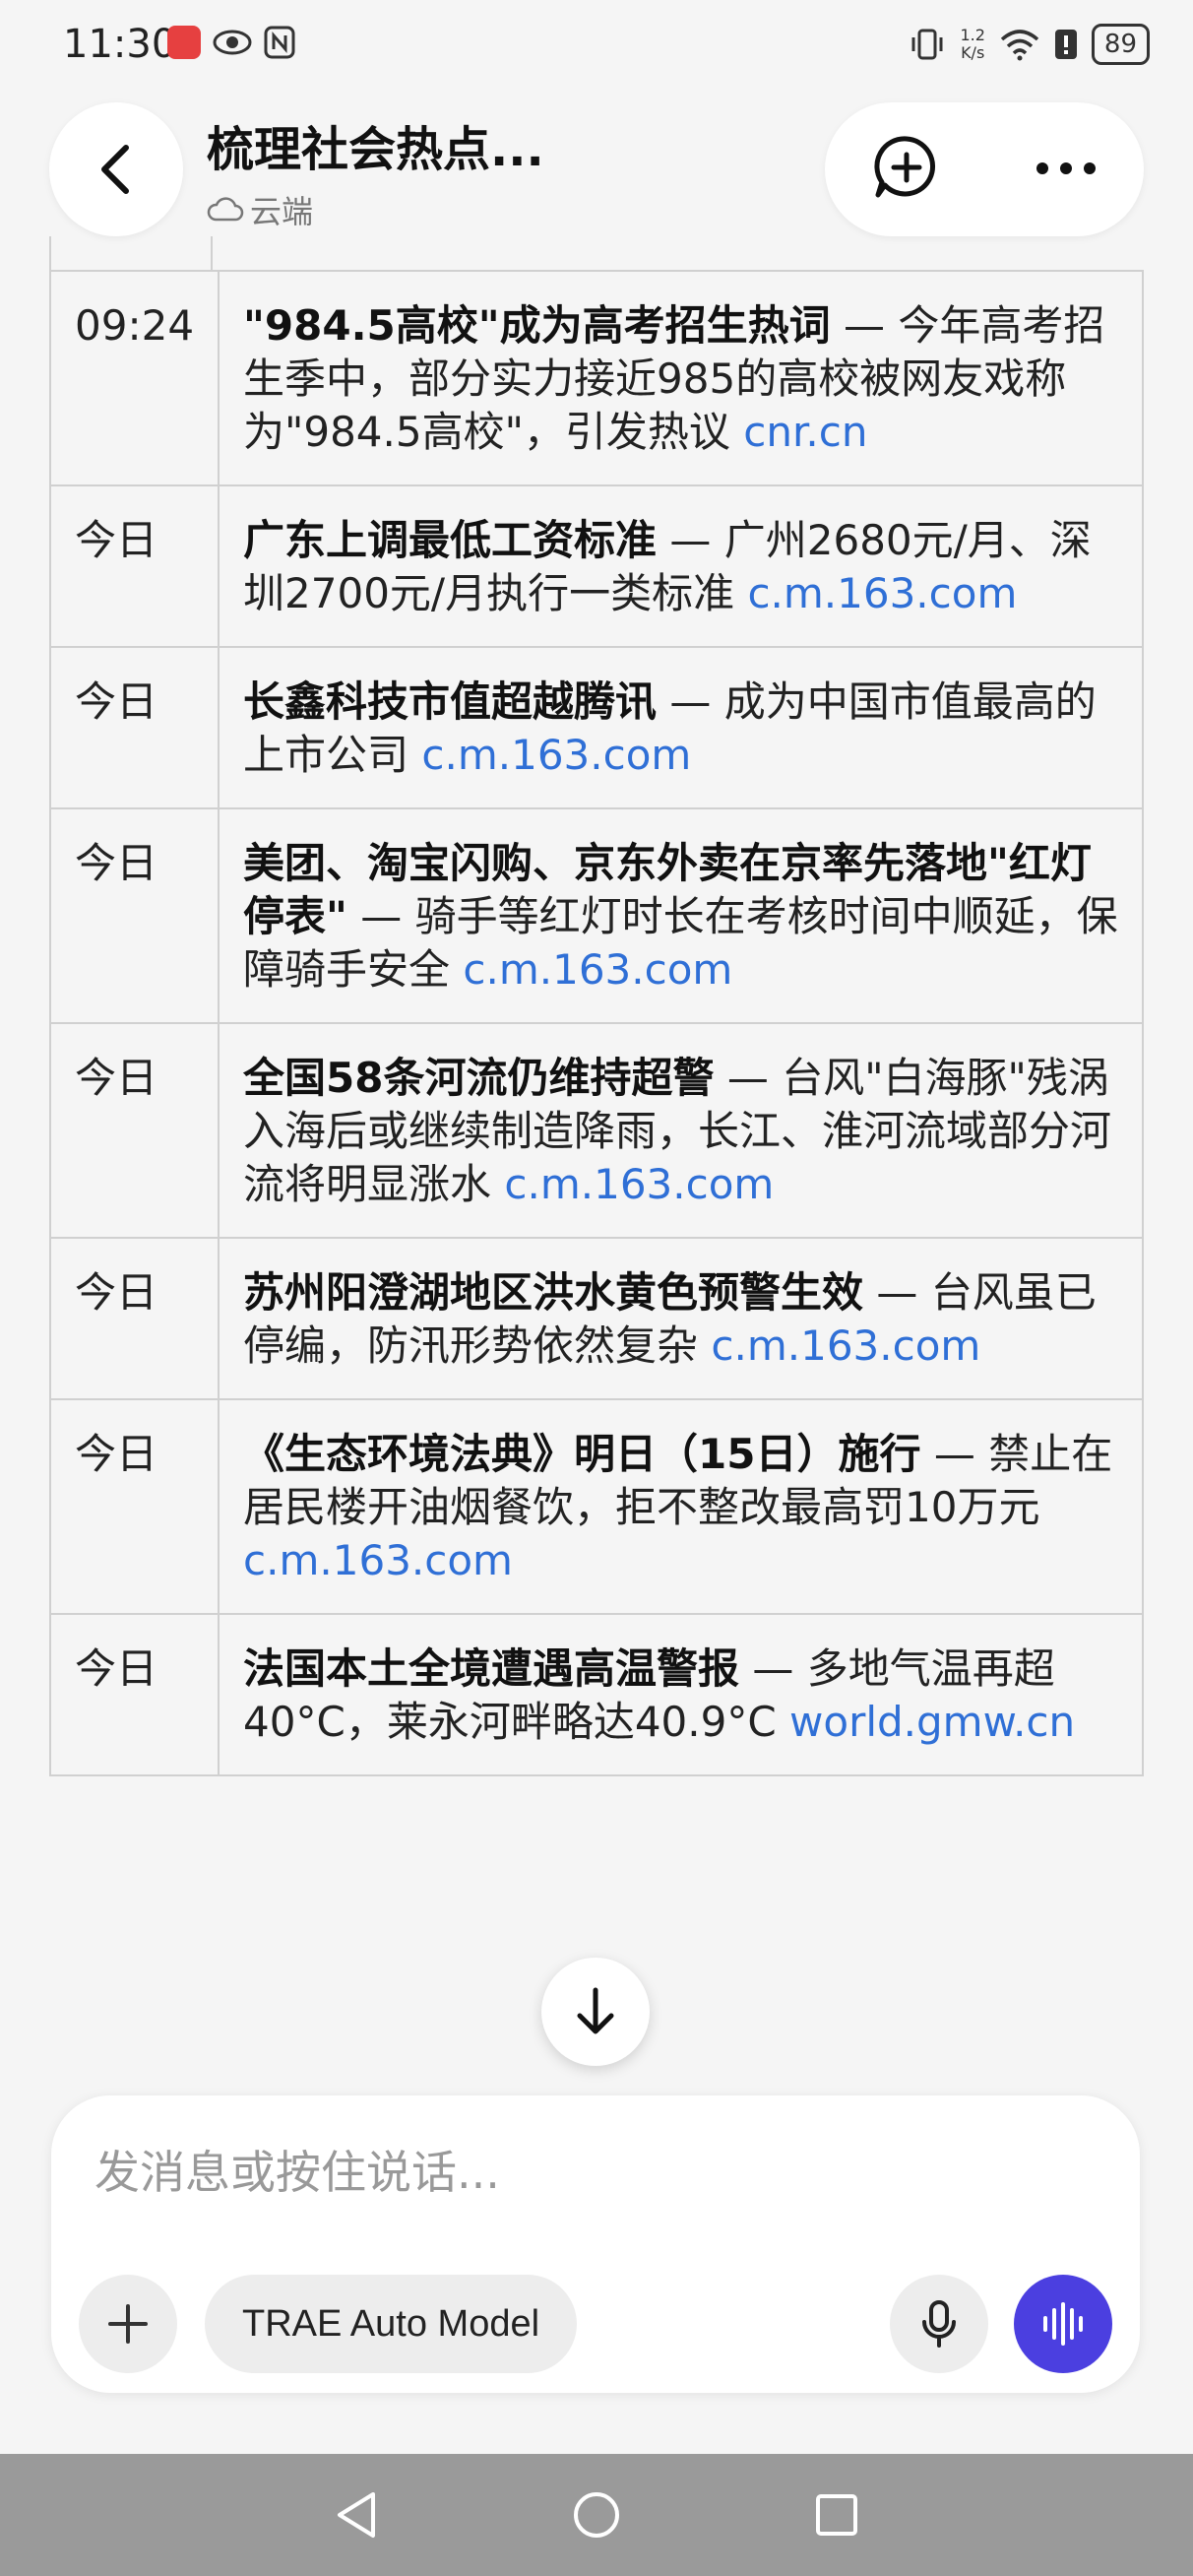 This screenshot has width=1193, height=2576. Describe the element at coordinates (553, 1292) in the screenshot. I see `news-headline: 苏州阳澄湖地区洪水黄色预警生效` at that location.